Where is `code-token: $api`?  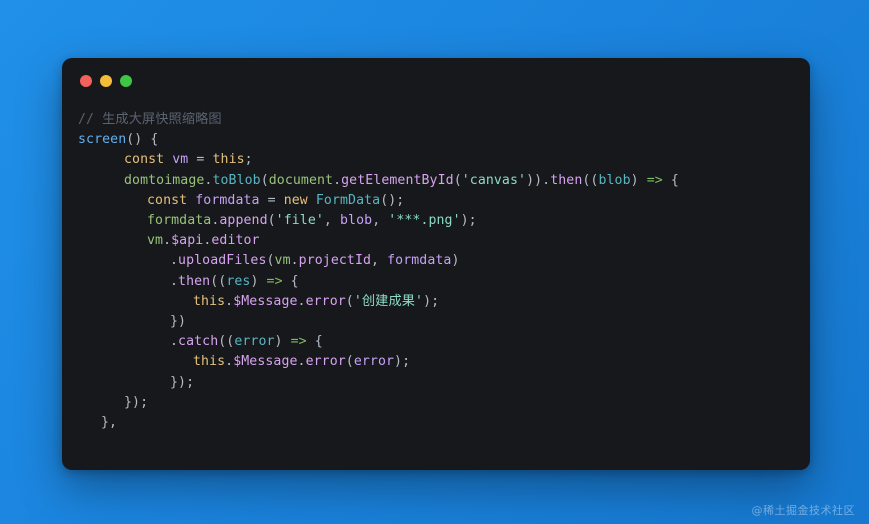
code-token: $api is located at coordinates (187, 241).